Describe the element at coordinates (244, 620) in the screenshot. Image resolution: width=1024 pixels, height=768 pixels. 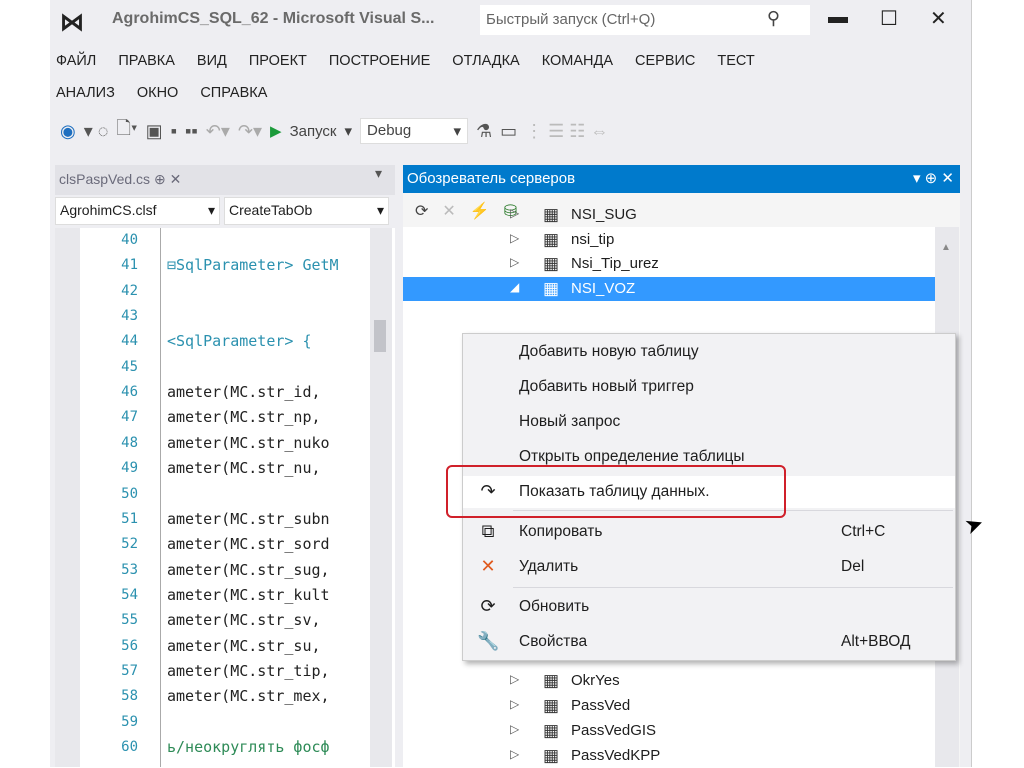
I see `code-line: ameter(MC.str_sv,` at that location.